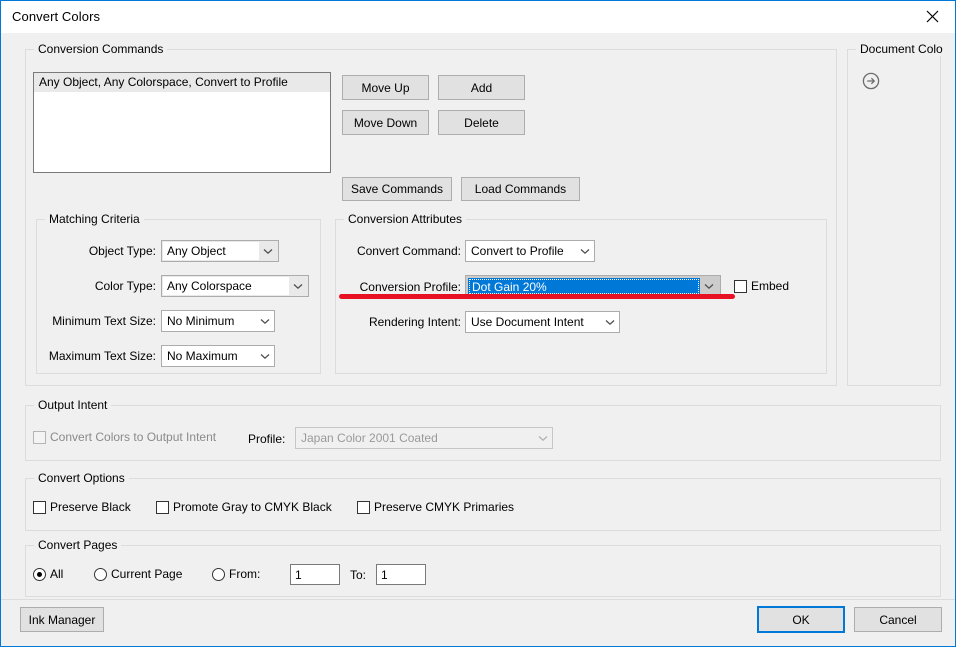  What do you see at coordinates (315, 574) in the screenshot?
I see `page-from-input` at bounding box center [315, 574].